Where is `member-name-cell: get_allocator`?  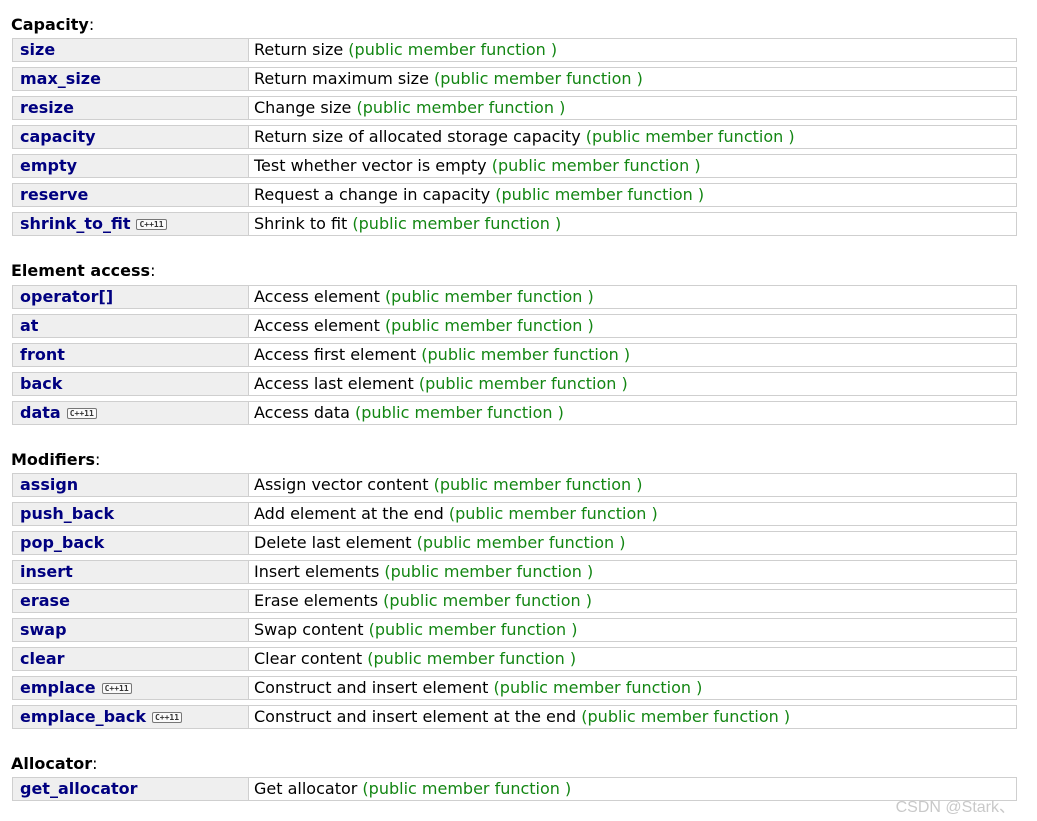
member-name-cell: get_allocator is located at coordinates (130, 789).